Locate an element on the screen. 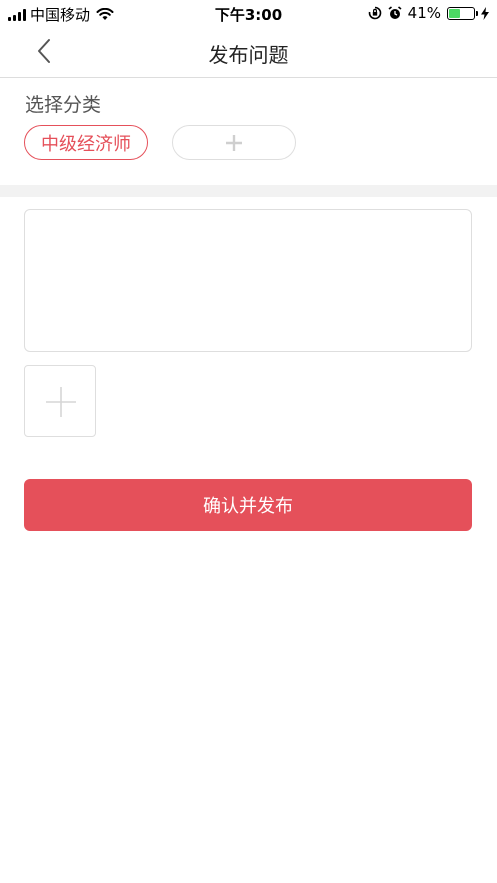 This screenshot has width=497, height=883. rotation-lock-icon is located at coordinates (374, 13).